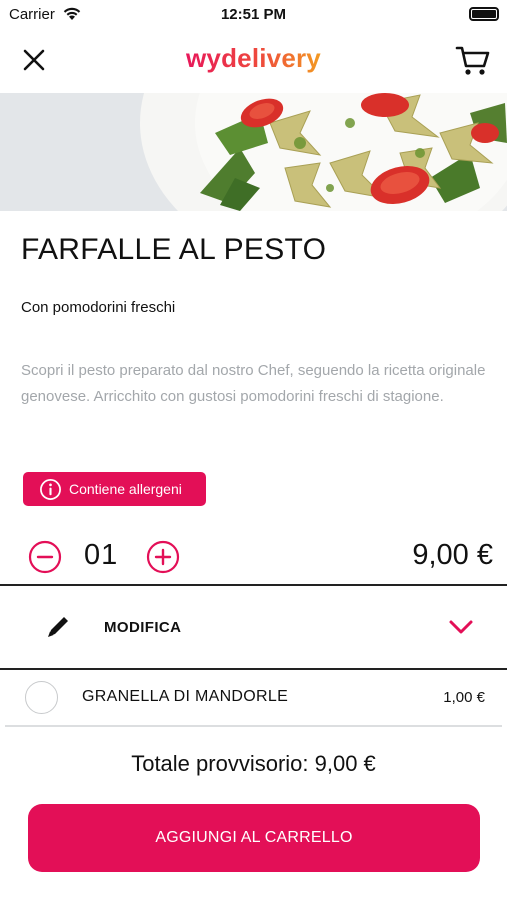 The image size is (507, 900). What do you see at coordinates (484, 14) in the screenshot?
I see `battery-icon` at bounding box center [484, 14].